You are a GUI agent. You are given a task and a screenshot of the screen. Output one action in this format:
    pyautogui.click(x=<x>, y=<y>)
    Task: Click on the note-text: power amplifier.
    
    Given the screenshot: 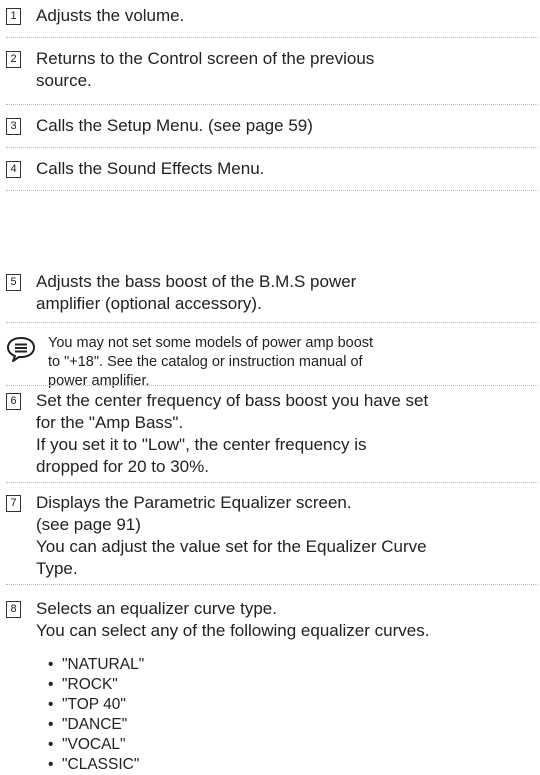 What is the action you would take?
    pyautogui.click(x=99, y=381)
    